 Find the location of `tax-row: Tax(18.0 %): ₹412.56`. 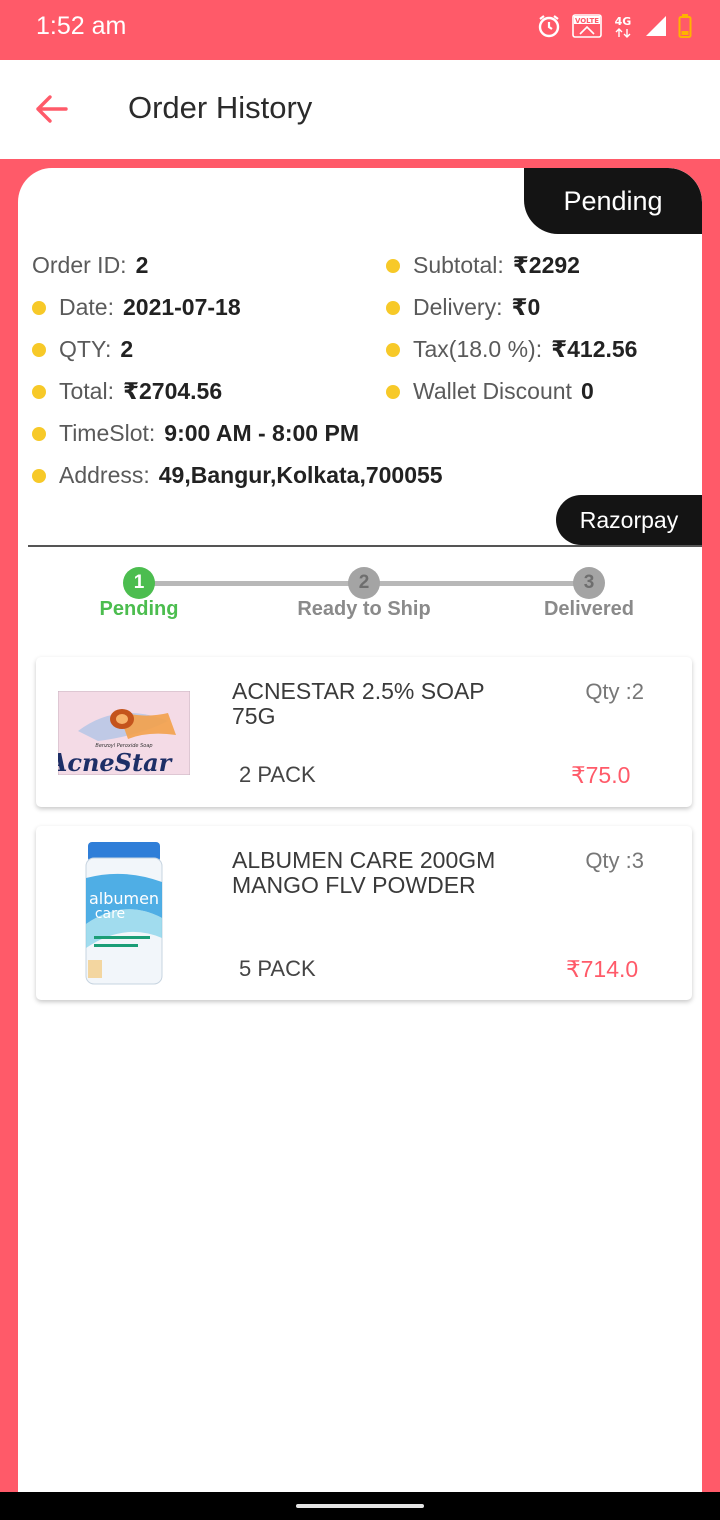

tax-row: Tax(18.0 %): ₹412.56 is located at coordinates (511, 349).